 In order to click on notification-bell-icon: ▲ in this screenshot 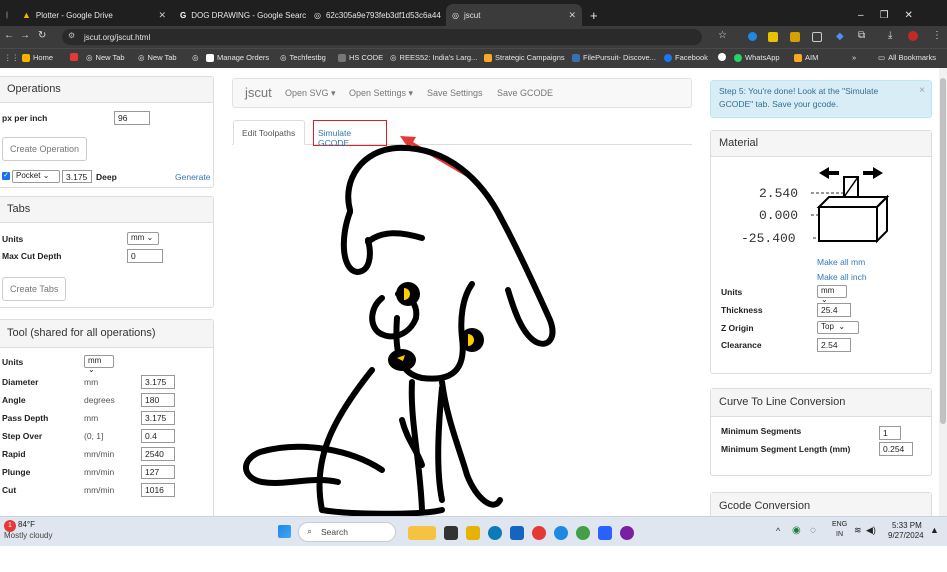, I will do `click(934, 530)`.